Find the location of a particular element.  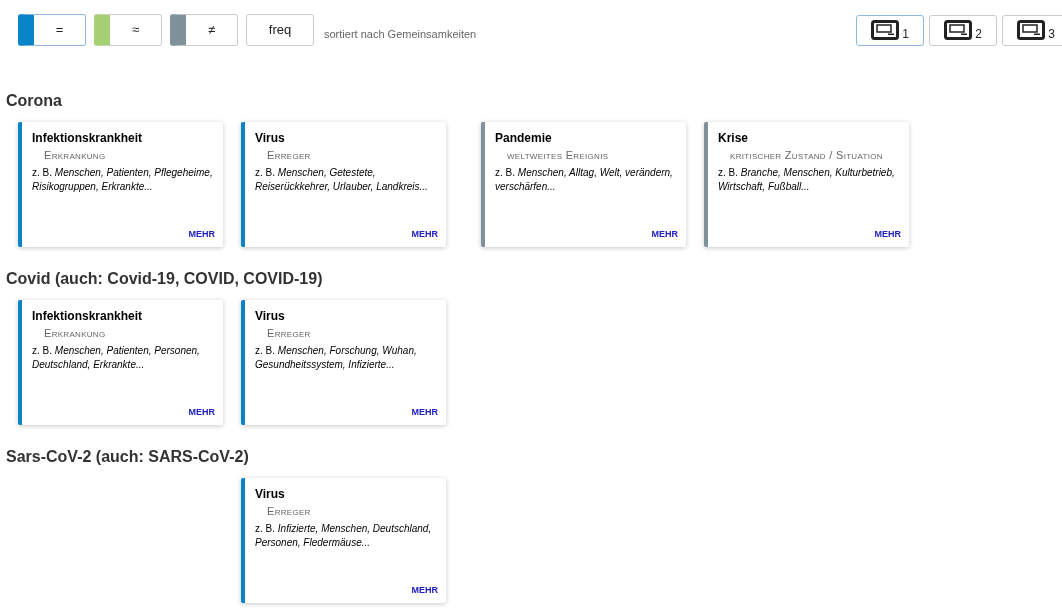

view-button: 2 is located at coordinates (963, 30).